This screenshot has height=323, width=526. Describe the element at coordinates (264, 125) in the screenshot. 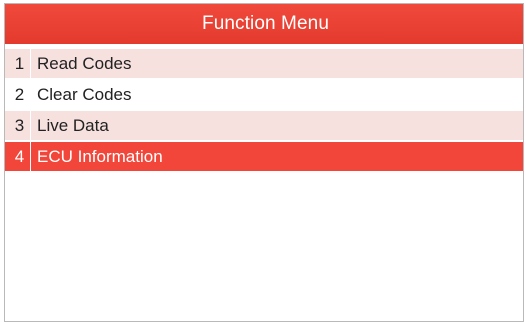

I see `menu-item-live-data: 3 Live Data` at that location.